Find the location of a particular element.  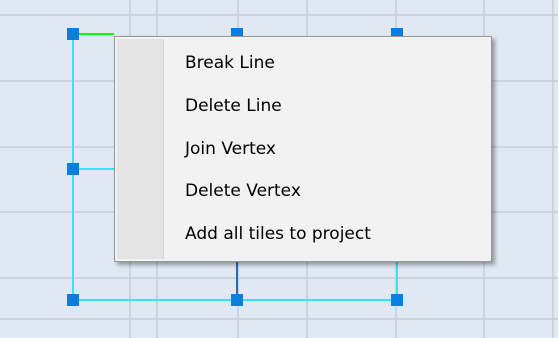

menu-item-label: Delete Vertex is located at coordinates (243, 191).